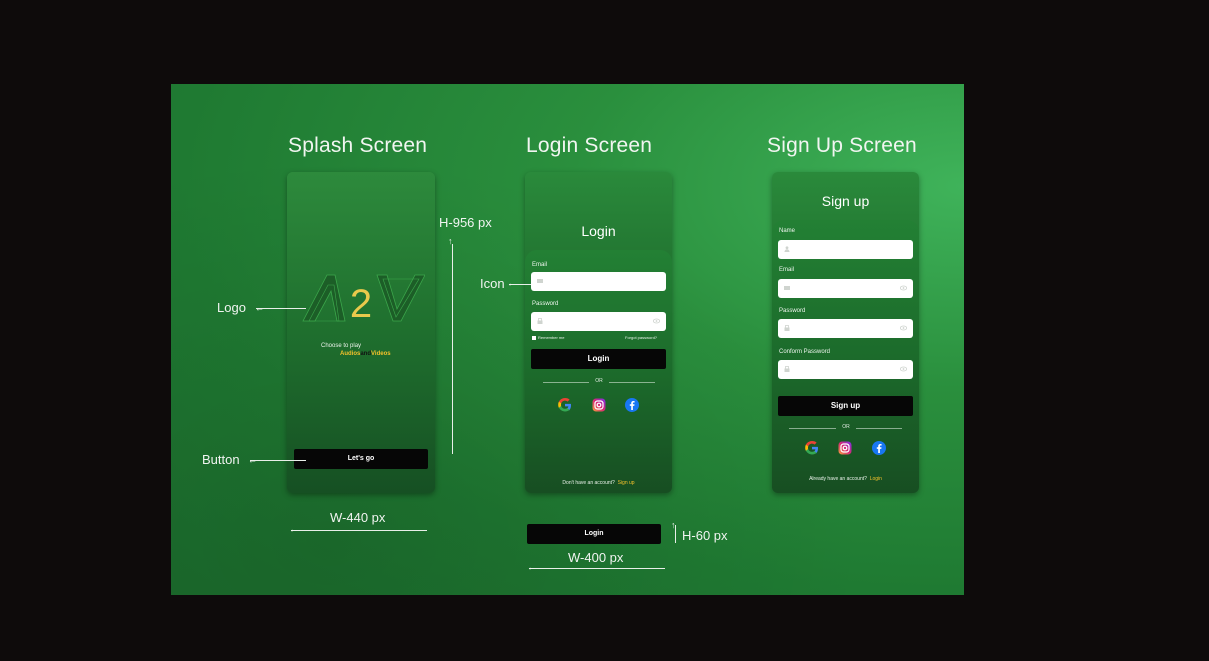 The height and width of the screenshot is (661, 1209). What do you see at coordinates (596, 557) in the screenshot?
I see `width-button-annotation: W-400 px` at bounding box center [596, 557].